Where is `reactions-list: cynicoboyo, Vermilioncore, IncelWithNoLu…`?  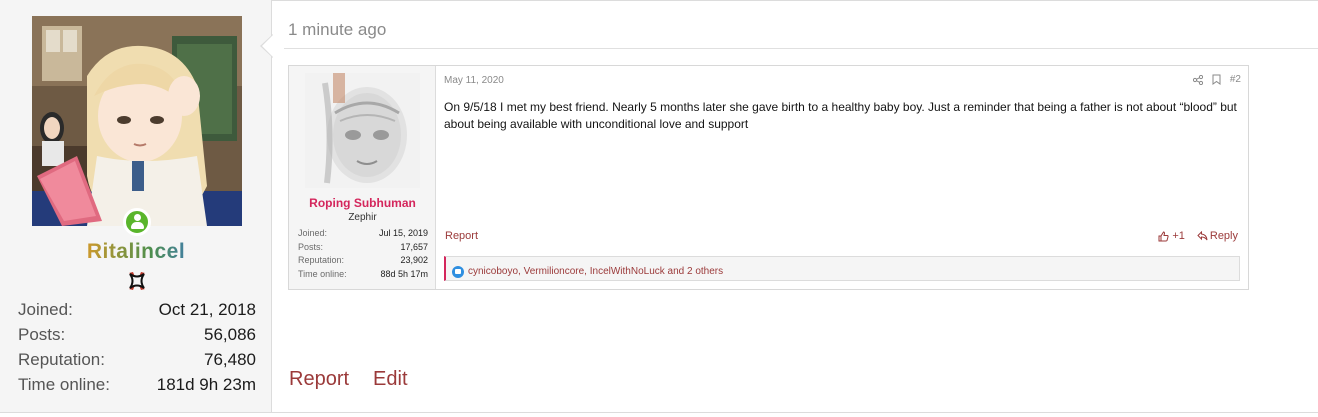 reactions-list: cynicoboyo, Vermilioncore, IncelWithNoLu… is located at coordinates (595, 271).